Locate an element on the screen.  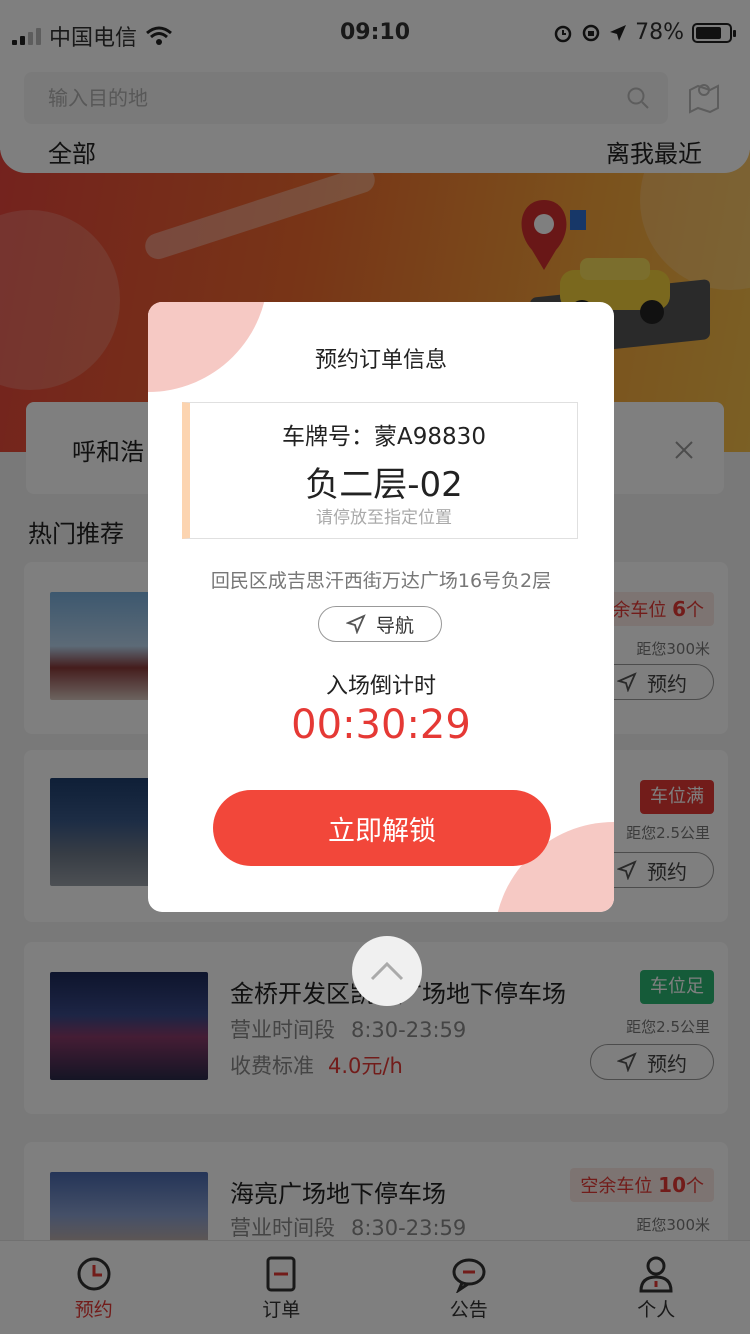
collapse-button is located at coordinates (387, 971).